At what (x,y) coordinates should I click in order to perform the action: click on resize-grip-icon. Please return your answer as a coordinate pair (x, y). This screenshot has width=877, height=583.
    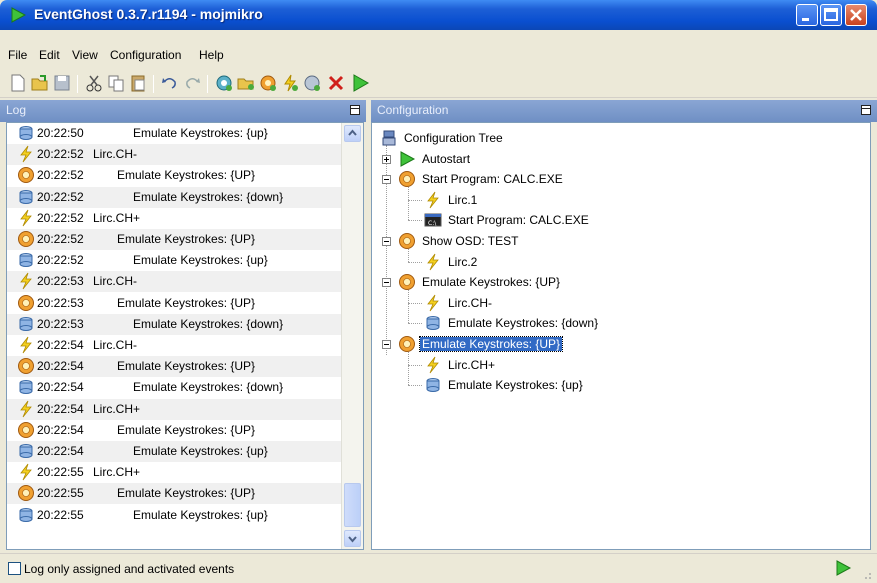
    Looking at the image, I should click on (866, 574).